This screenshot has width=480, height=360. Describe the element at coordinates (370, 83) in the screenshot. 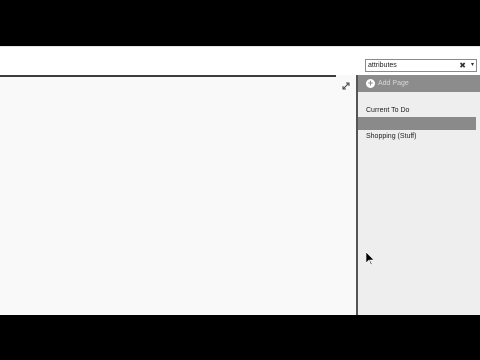

I see `plus-circle-icon: +` at that location.